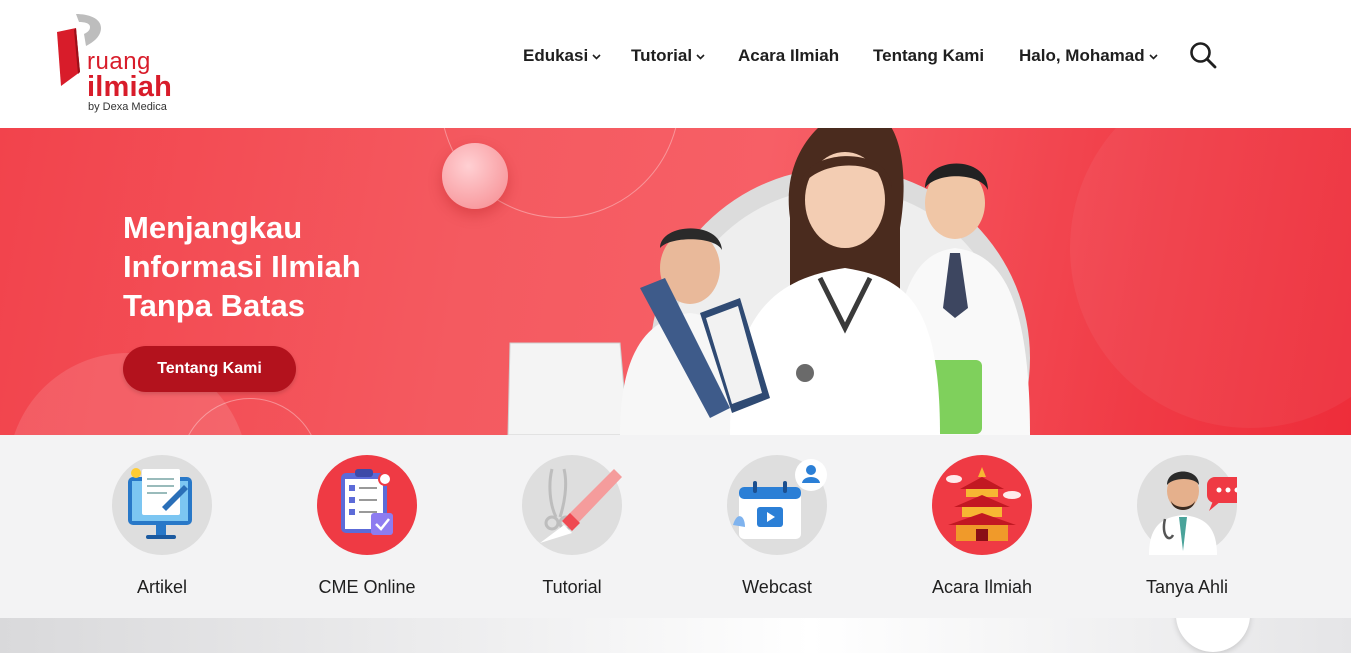  Describe the element at coordinates (777, 587) in the screenshot. I see `category-label: Webcast` at that location.